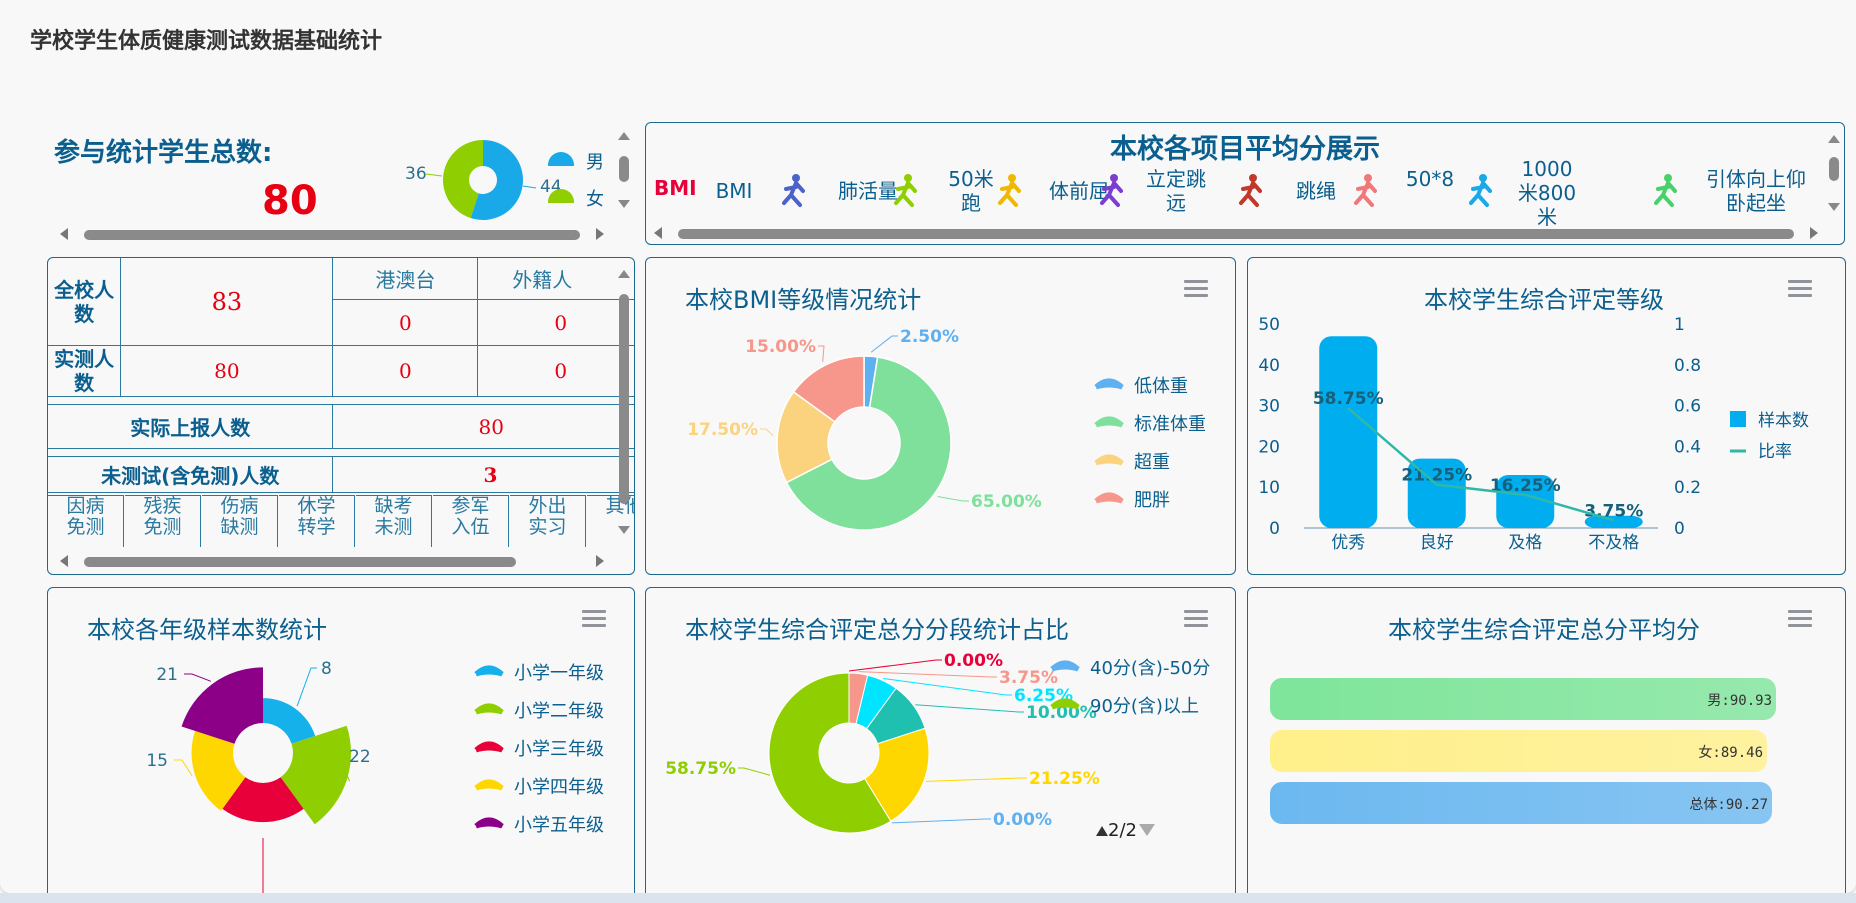  I want to click on legend-label: 小学三年级, so click(559, 749).